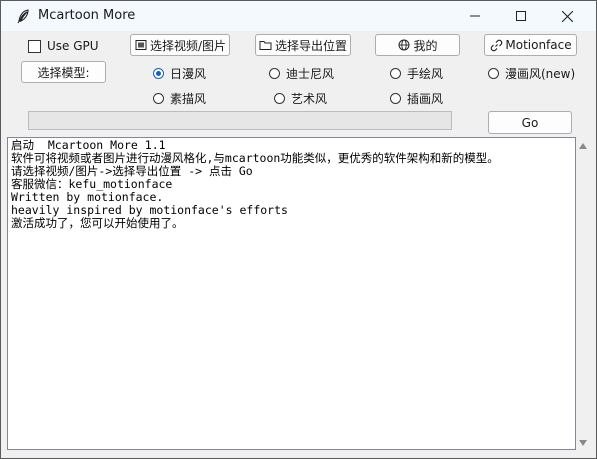 This screenshot has width=597, height=459. I want to click on style-radio-japanese: 日漫风, so click(179, 73).